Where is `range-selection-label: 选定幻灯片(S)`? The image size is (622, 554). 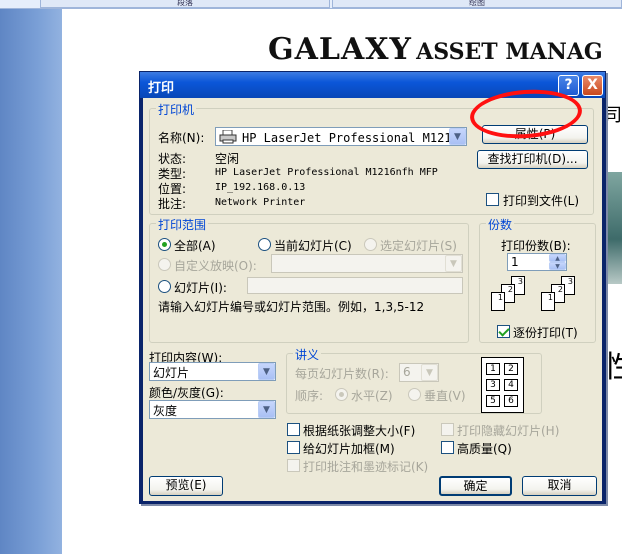
range-selection-label: 选定幻灯片(S) is located at coordinates (418, 246).